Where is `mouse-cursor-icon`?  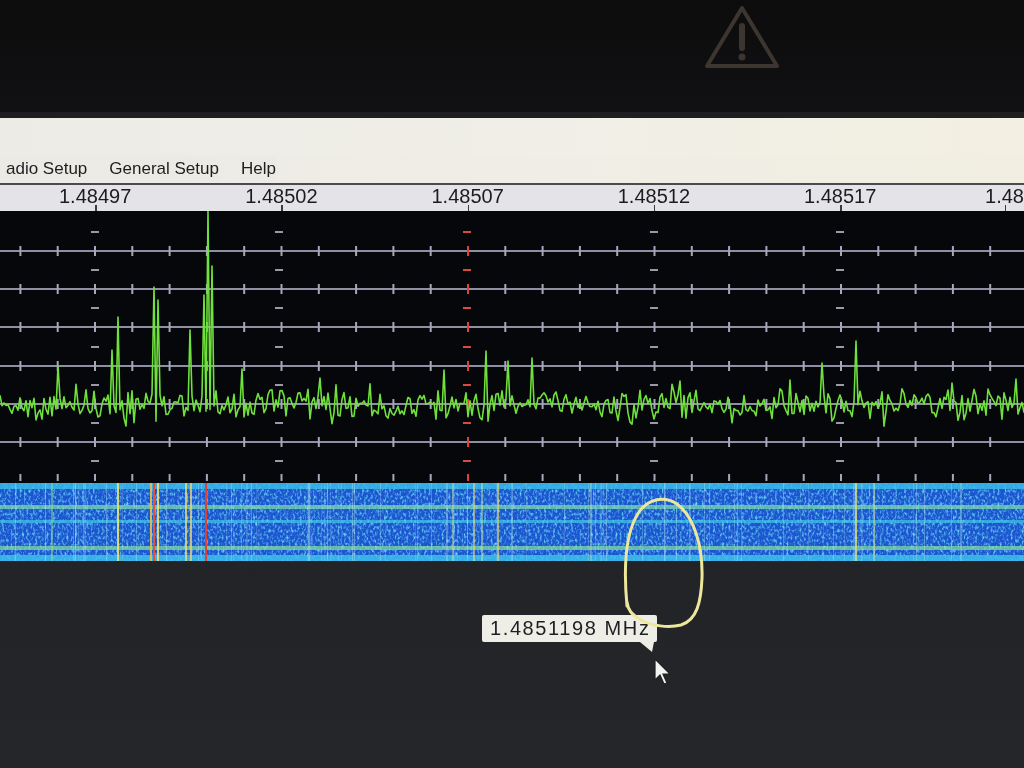
mouse-cursor-icon is located at coordinates (663, 672).